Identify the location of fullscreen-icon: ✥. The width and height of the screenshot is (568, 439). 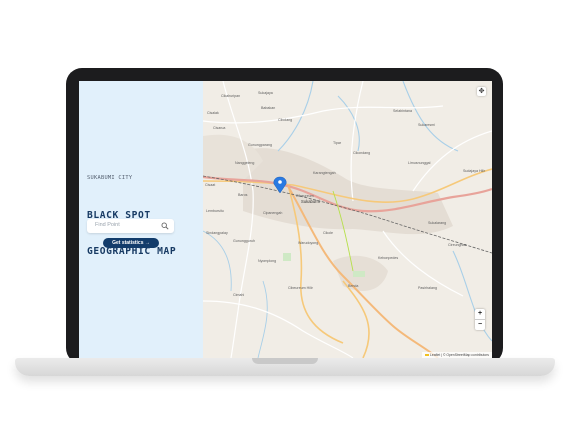
(481, 91).